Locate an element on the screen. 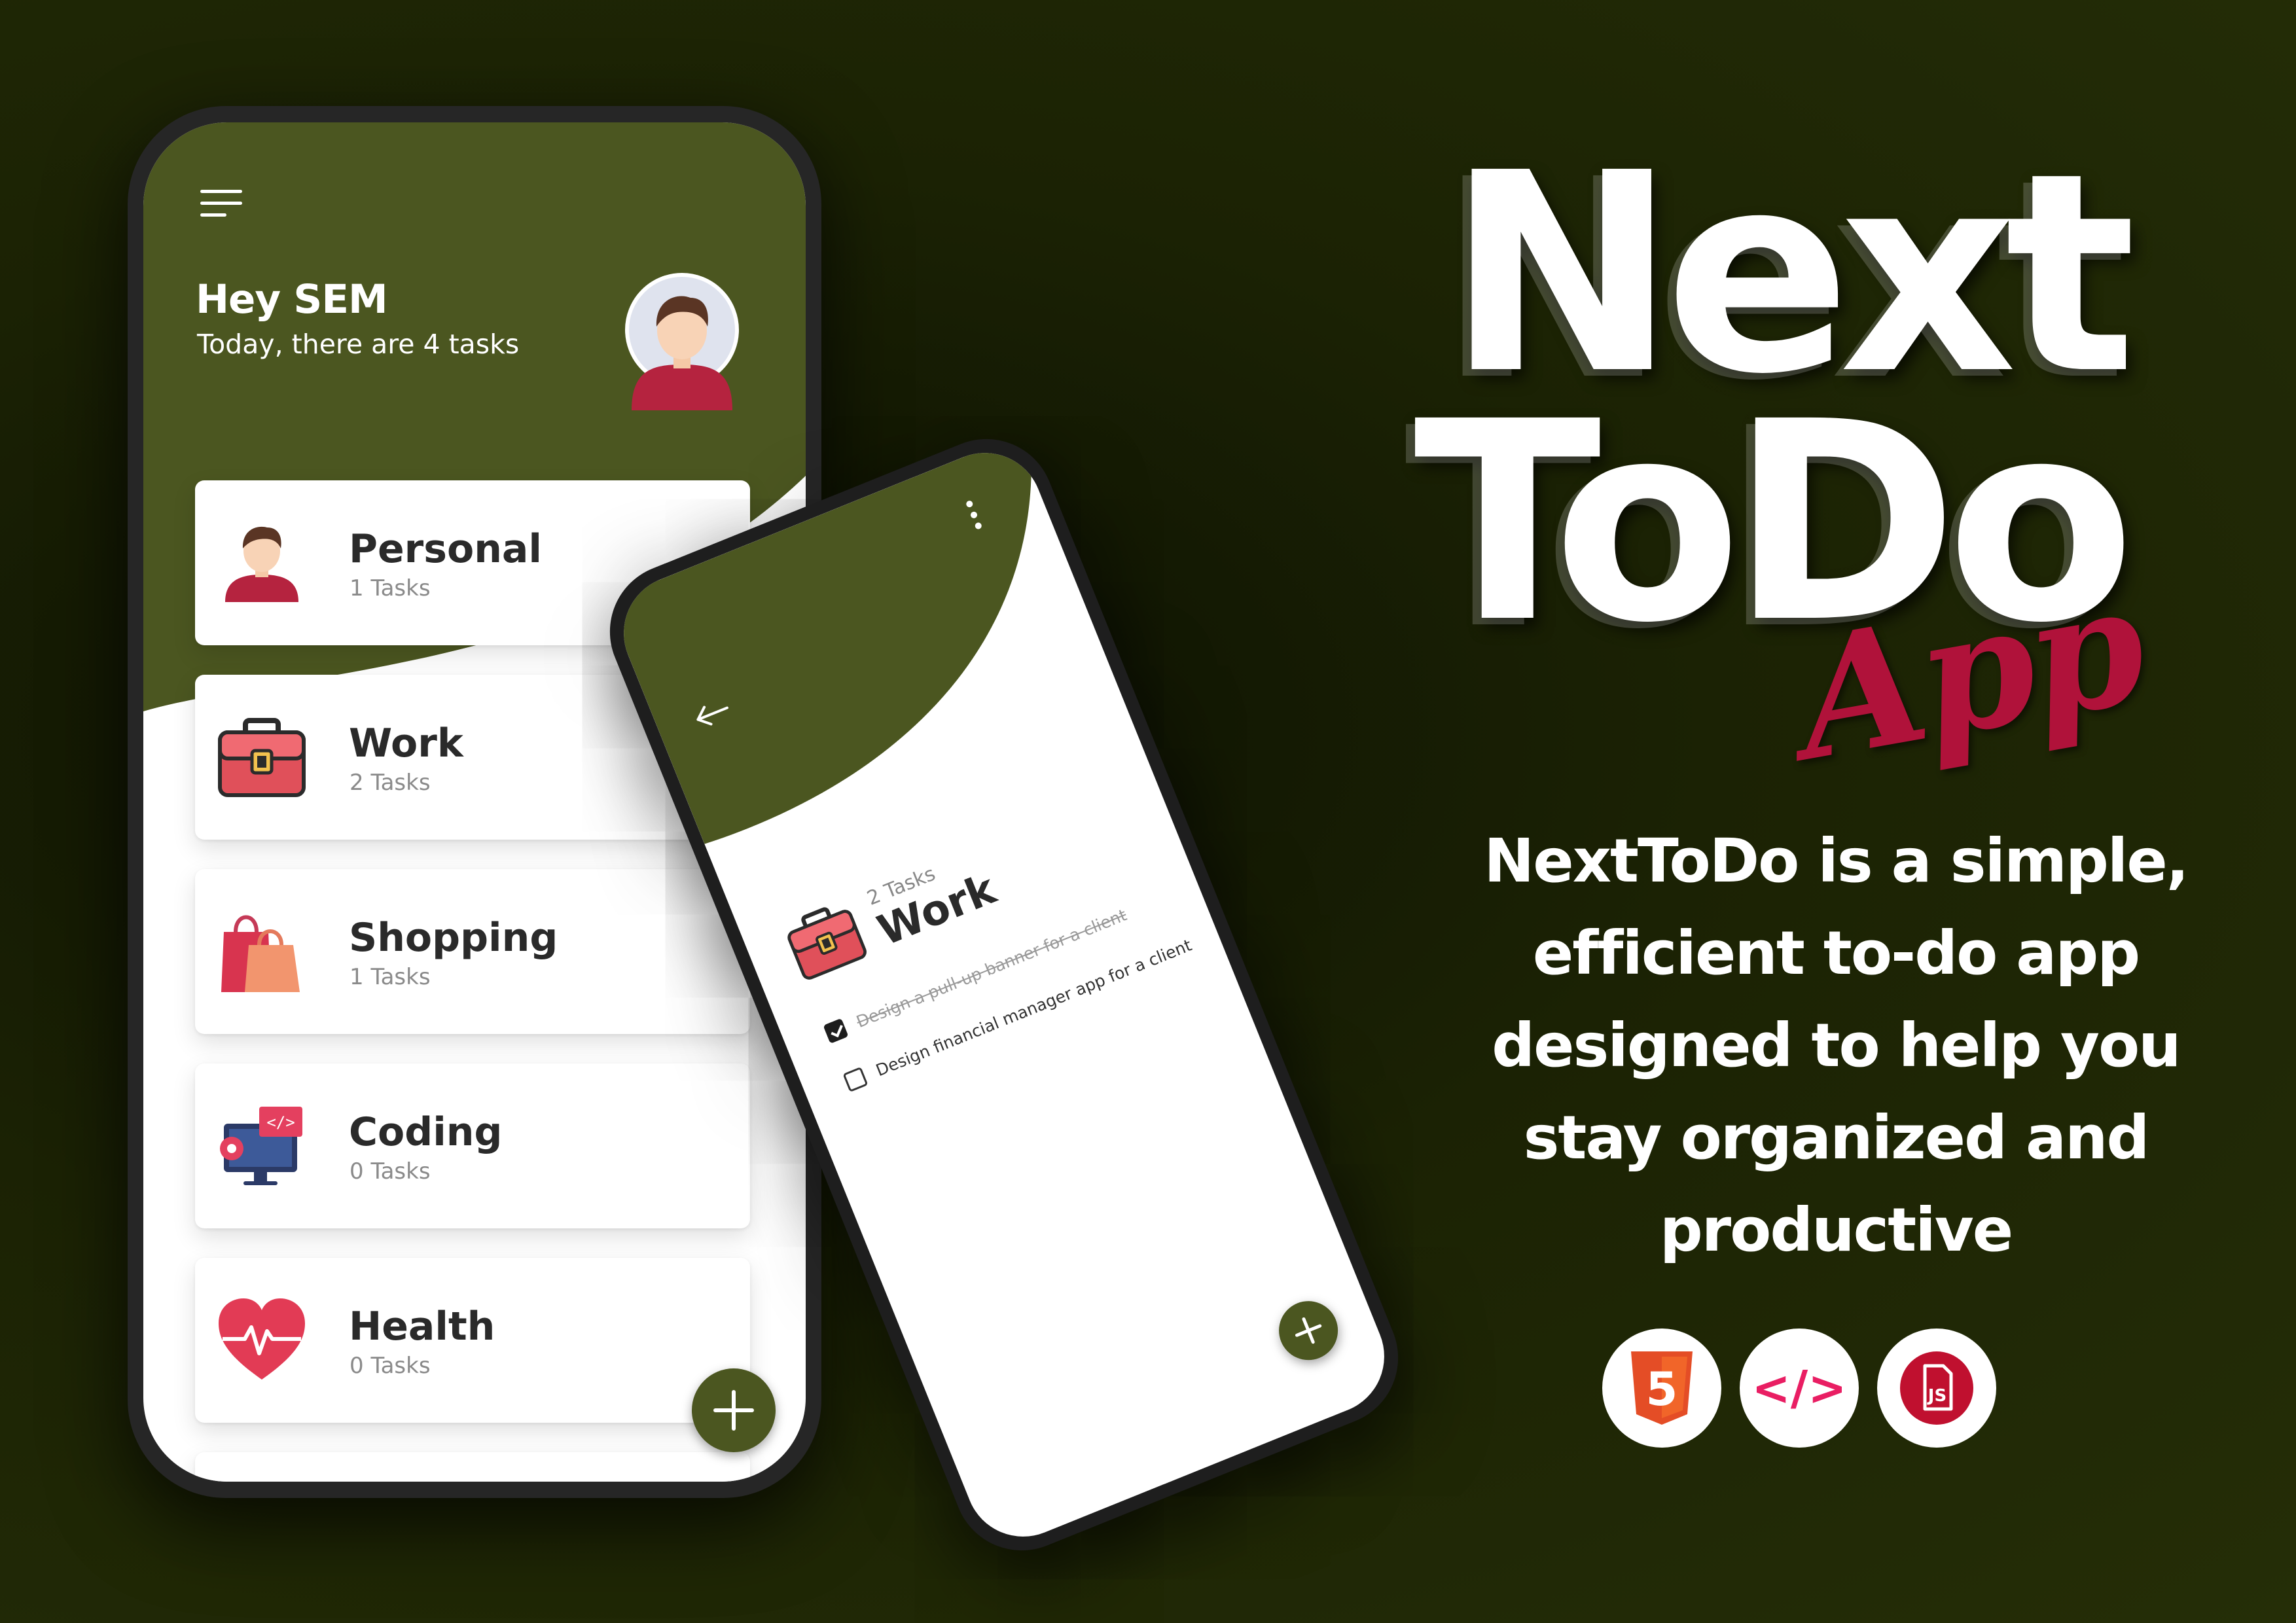 This screenshot has height=1623, width=2296. javascript-badge: JS is located at coordinates (1936, 1388).